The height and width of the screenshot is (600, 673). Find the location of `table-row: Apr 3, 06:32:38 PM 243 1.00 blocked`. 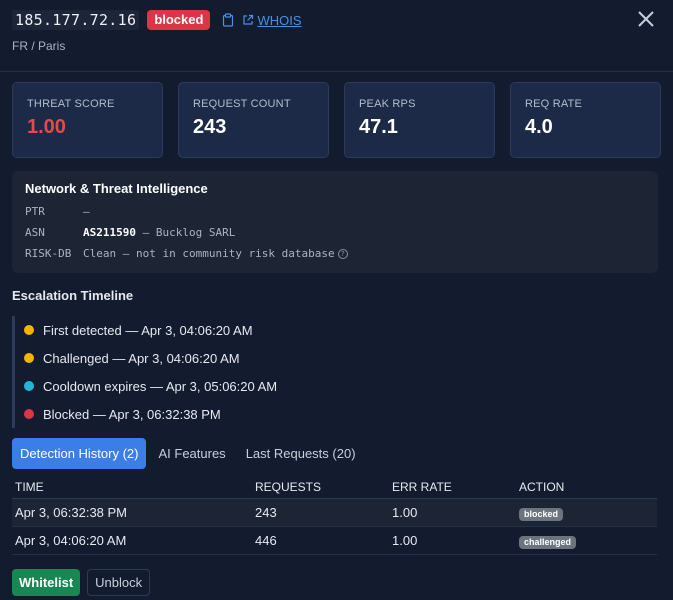

table-row: Apr 3, 06:32:38 PM 243 1.00 blocked is located at coordinates (334, 512).